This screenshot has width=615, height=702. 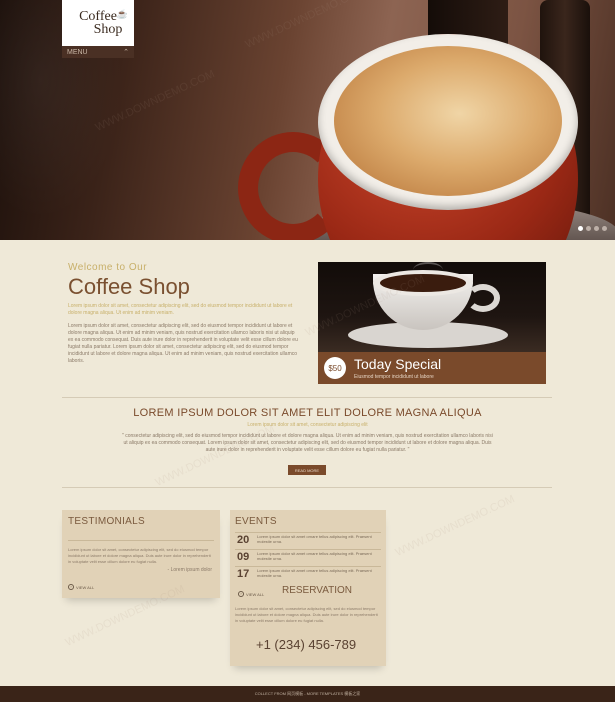 What do you see at coordinates (394, 377) in the screenshot?
I see `today-special-subtitle: Eiusmod tempor incididunt ut labore` at bounding box center [394, 377].